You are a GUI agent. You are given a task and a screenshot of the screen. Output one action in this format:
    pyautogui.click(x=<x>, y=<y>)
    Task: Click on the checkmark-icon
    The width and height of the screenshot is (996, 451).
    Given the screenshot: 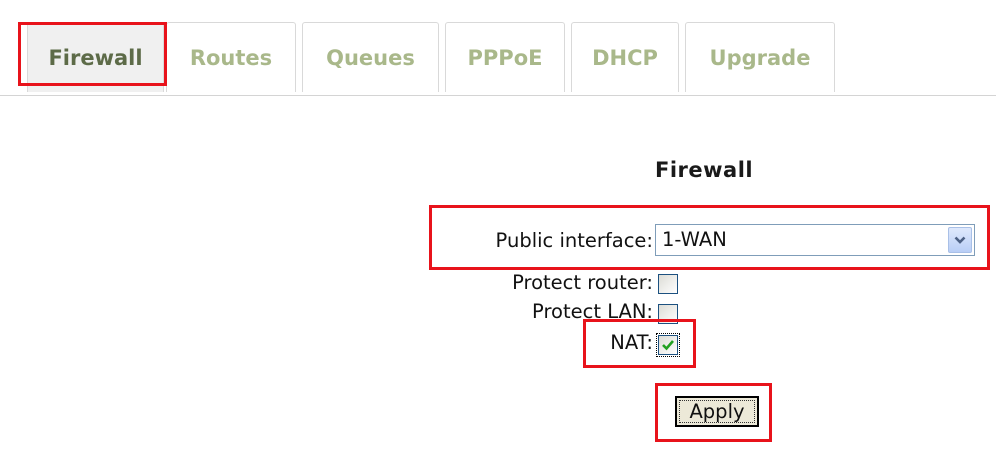 What is the action you would take?
    pyautogui.click(x=668, y=345)
    